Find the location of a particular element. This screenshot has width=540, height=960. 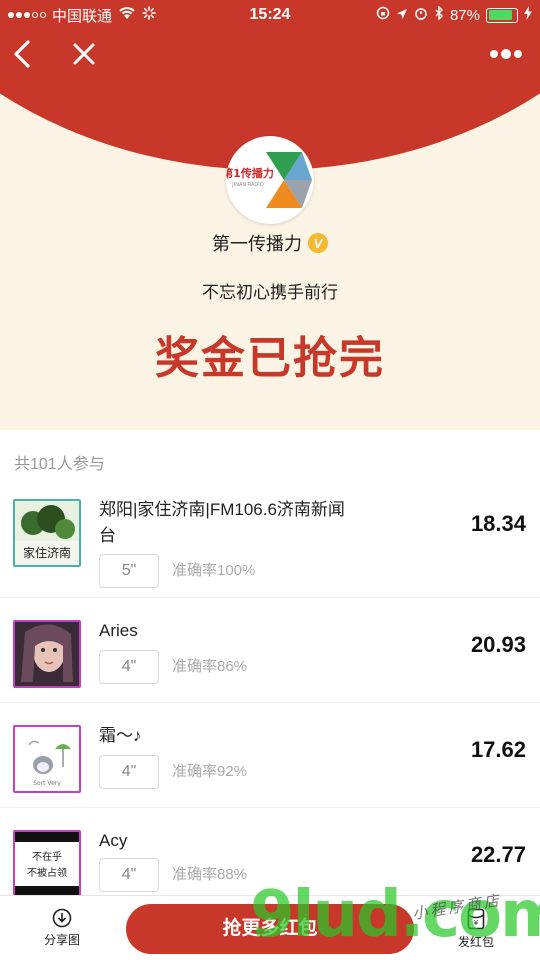

more-button is located at coordinates (506, 54).